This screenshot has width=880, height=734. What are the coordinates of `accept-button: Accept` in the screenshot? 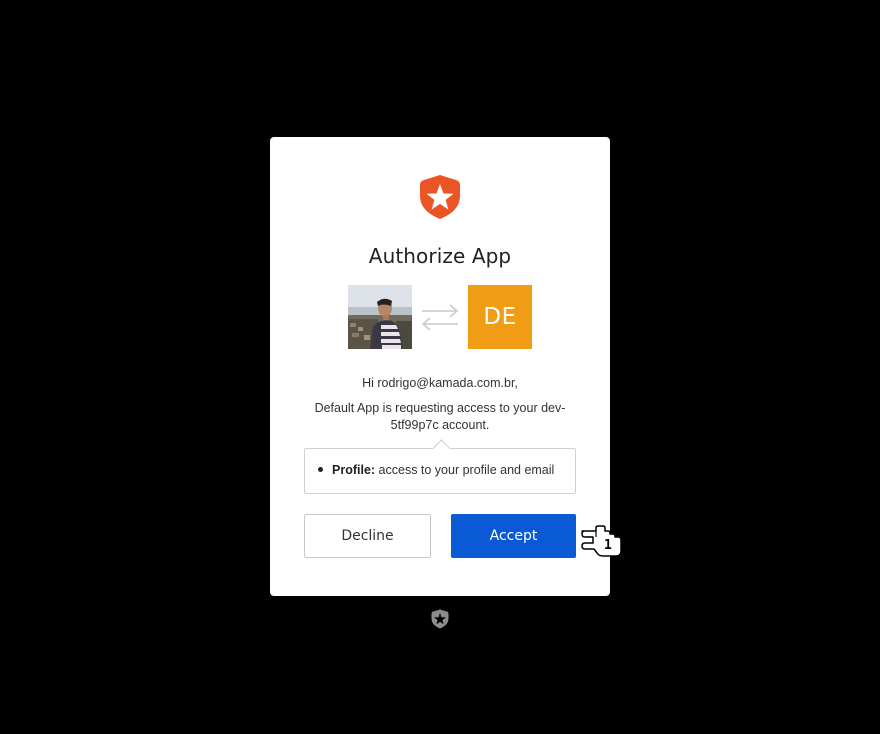 It's located at (513, 536).